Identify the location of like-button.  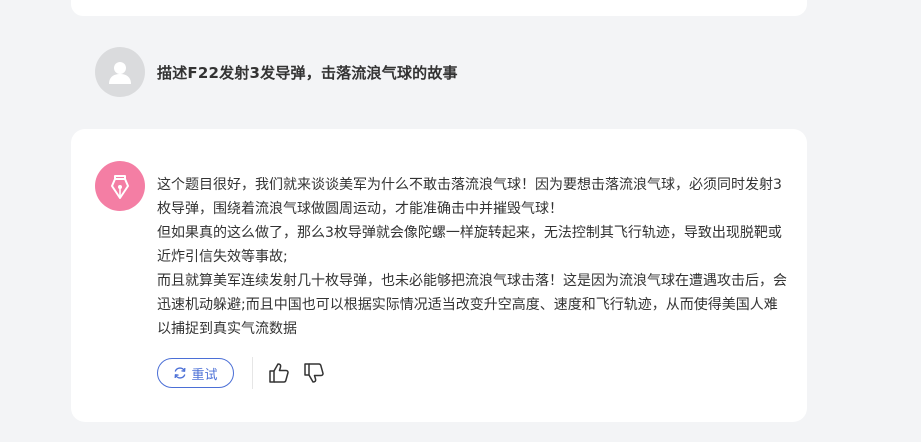
(279, 373).